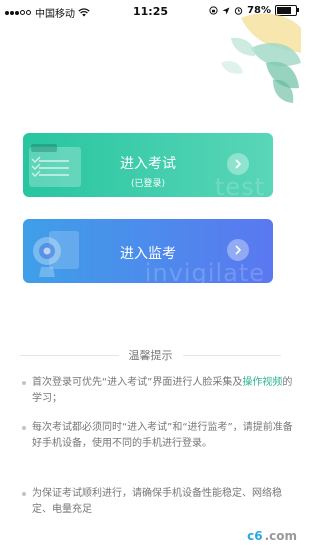 This screenshot has width=320, height=545. What do you see at coordinates (148, 251) in the screenshot?
I see `enter-monitor-card: invigilate 进入监考` at bounding box center [148, 251].